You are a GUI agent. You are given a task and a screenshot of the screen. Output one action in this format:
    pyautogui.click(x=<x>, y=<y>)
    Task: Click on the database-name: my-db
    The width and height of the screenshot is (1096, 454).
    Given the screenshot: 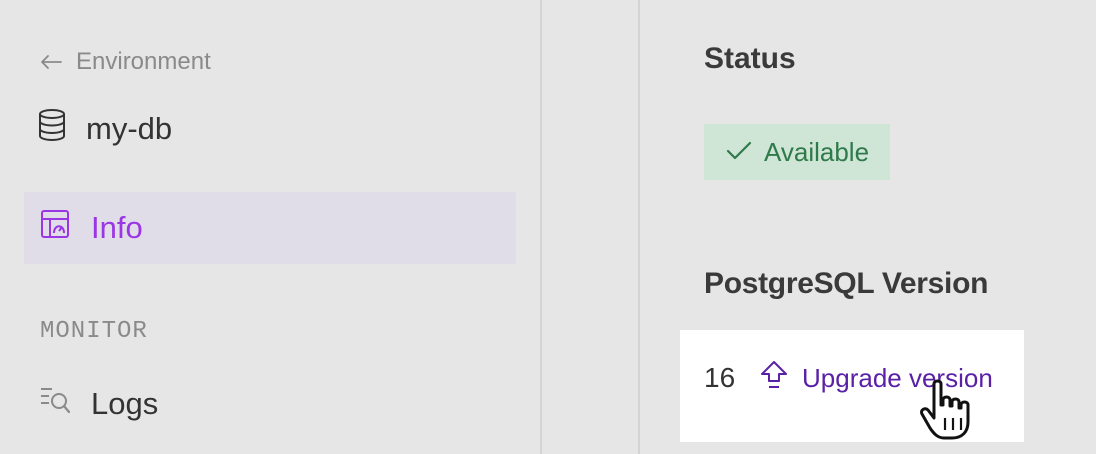 What is the action you would take?
    pyautogui.click(x=129, y=128)
    